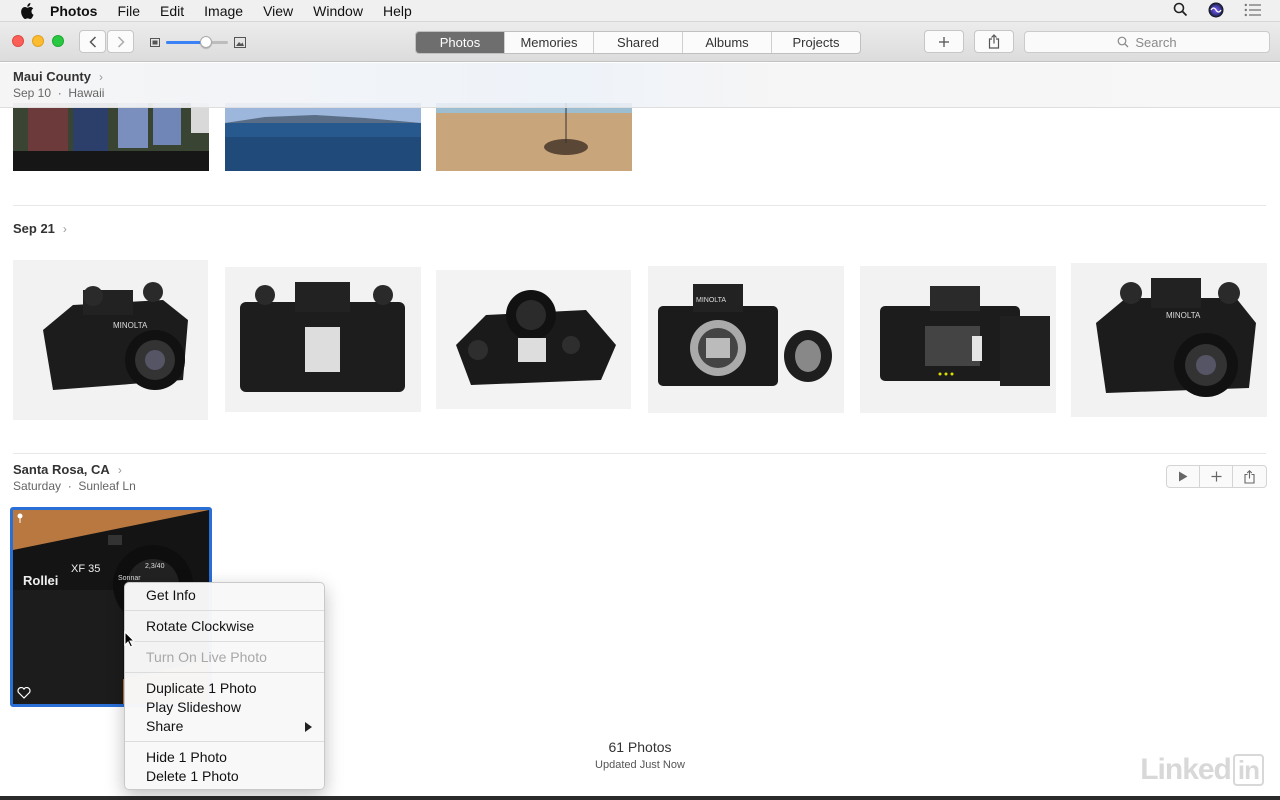  I want to click on siri-icon, so click(1216, 11).